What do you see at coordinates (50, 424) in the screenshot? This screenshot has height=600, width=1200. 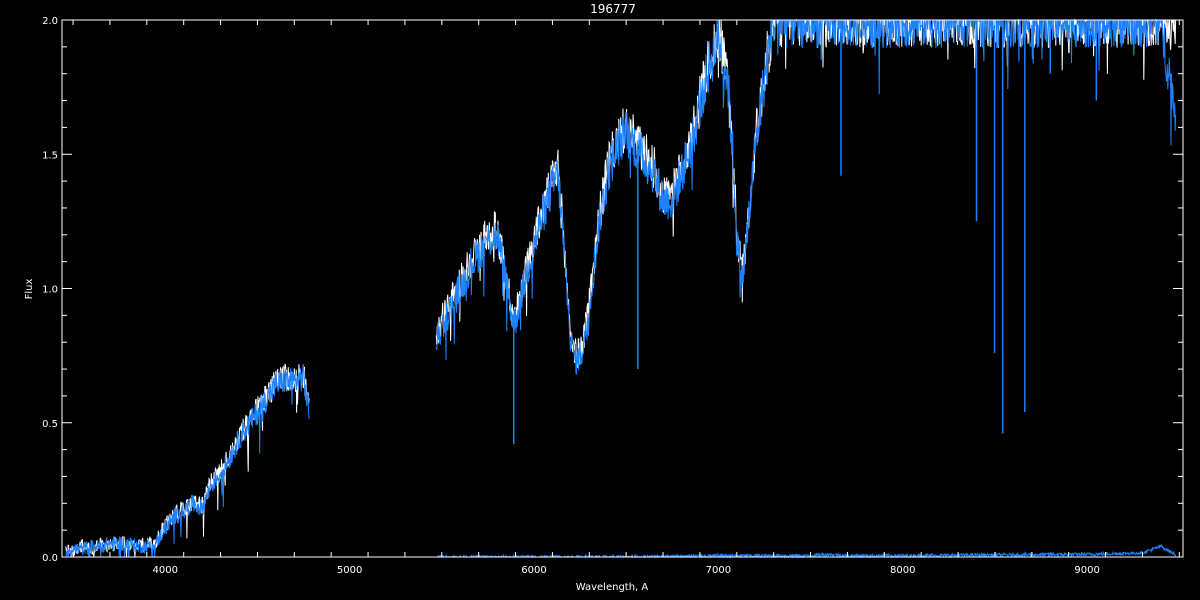 I see `y-tick-label: 0.5` at bounding box center [50, 424].